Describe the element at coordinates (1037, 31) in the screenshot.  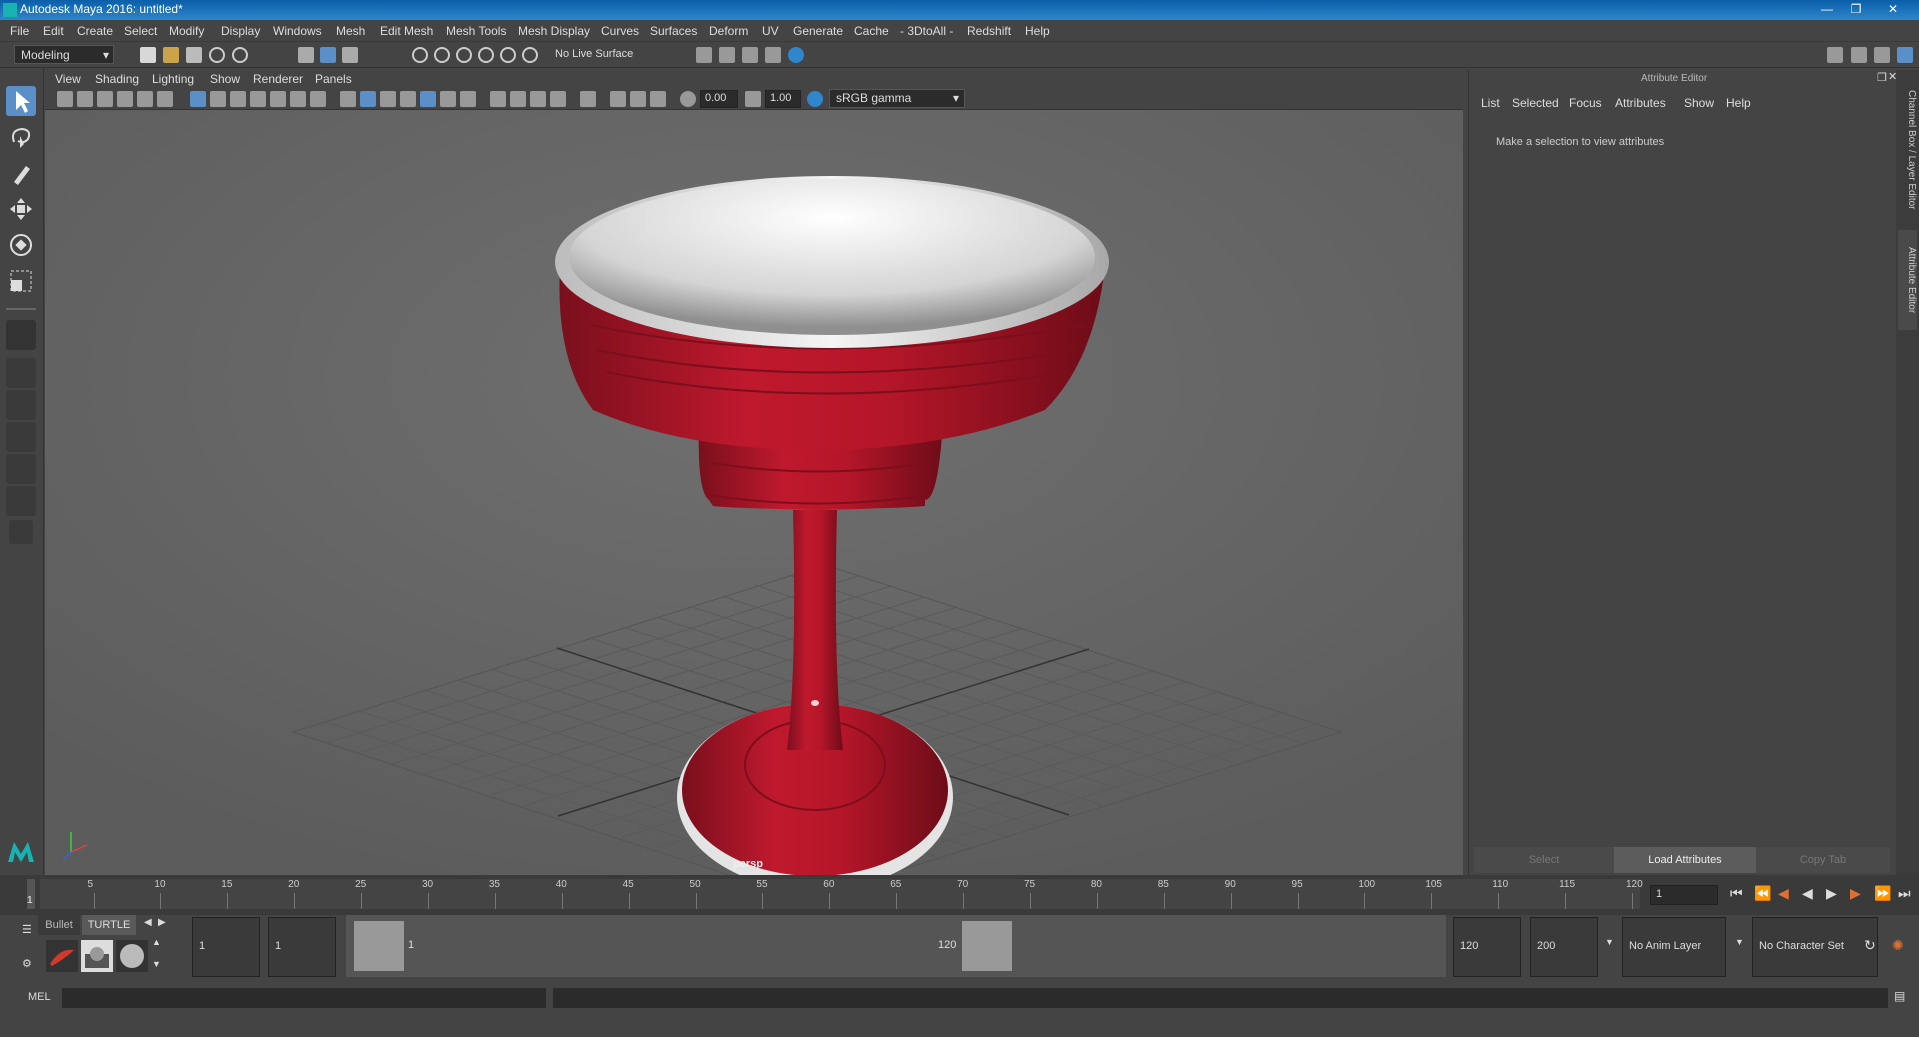
I see `menu-help: Help` at that location.